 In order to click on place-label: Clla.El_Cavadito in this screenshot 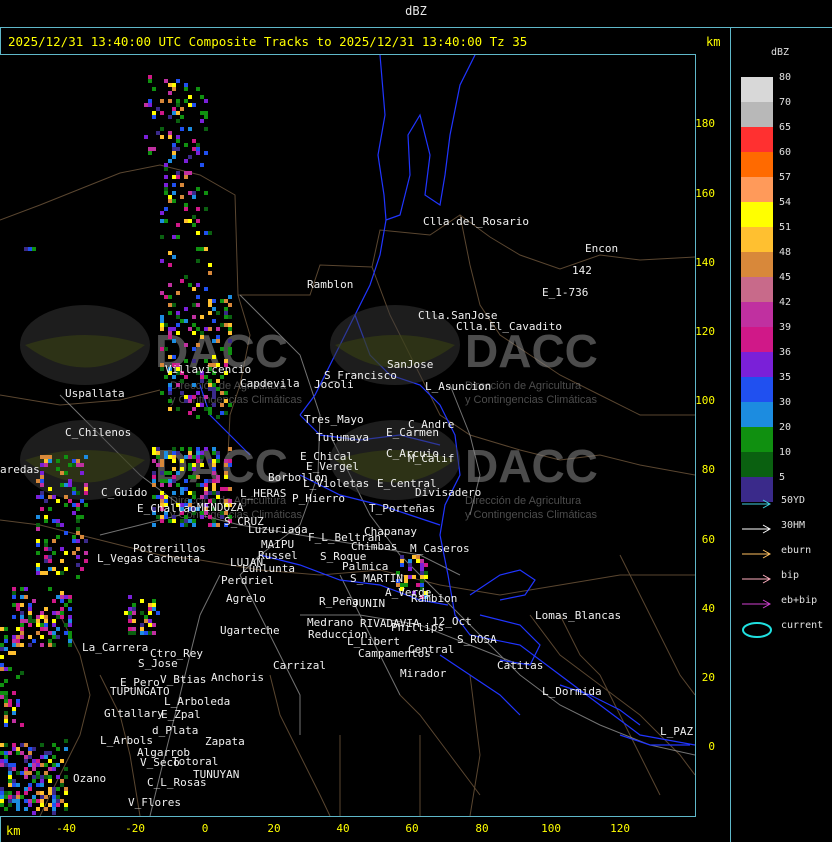, I will do `click(509, 326)`.